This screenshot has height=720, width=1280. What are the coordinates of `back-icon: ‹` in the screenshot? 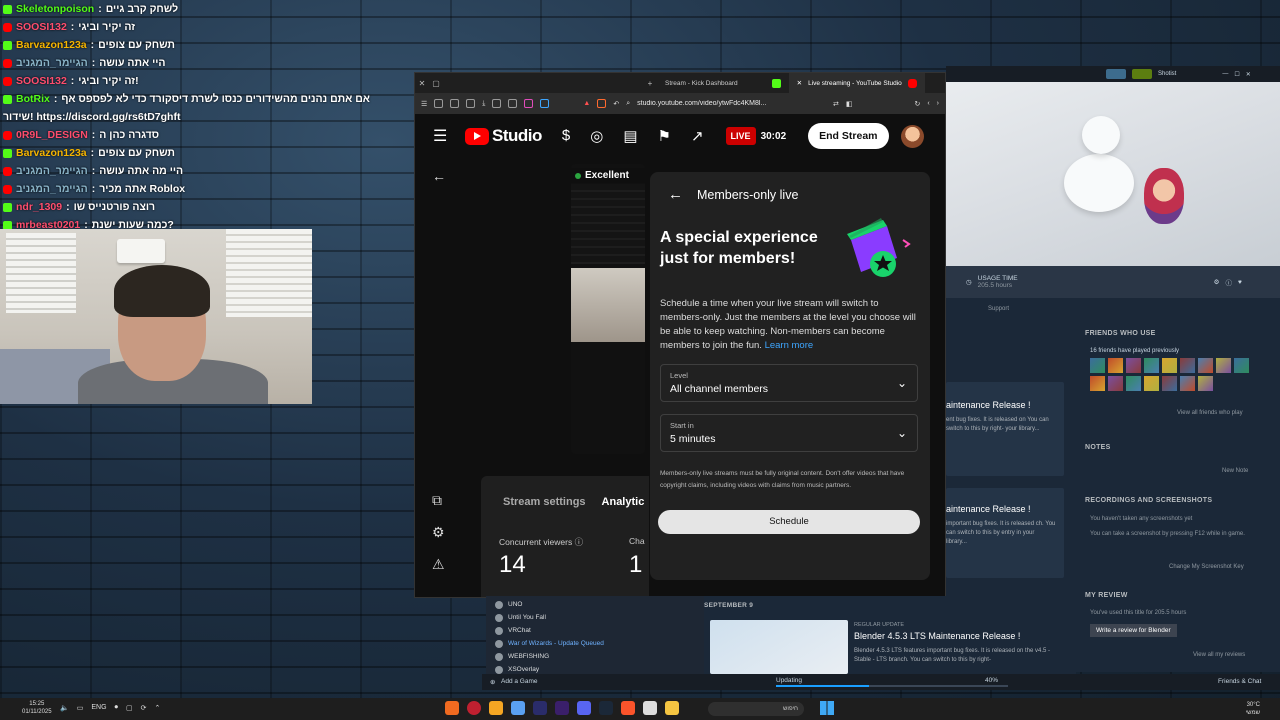 It's located at (928, 103).